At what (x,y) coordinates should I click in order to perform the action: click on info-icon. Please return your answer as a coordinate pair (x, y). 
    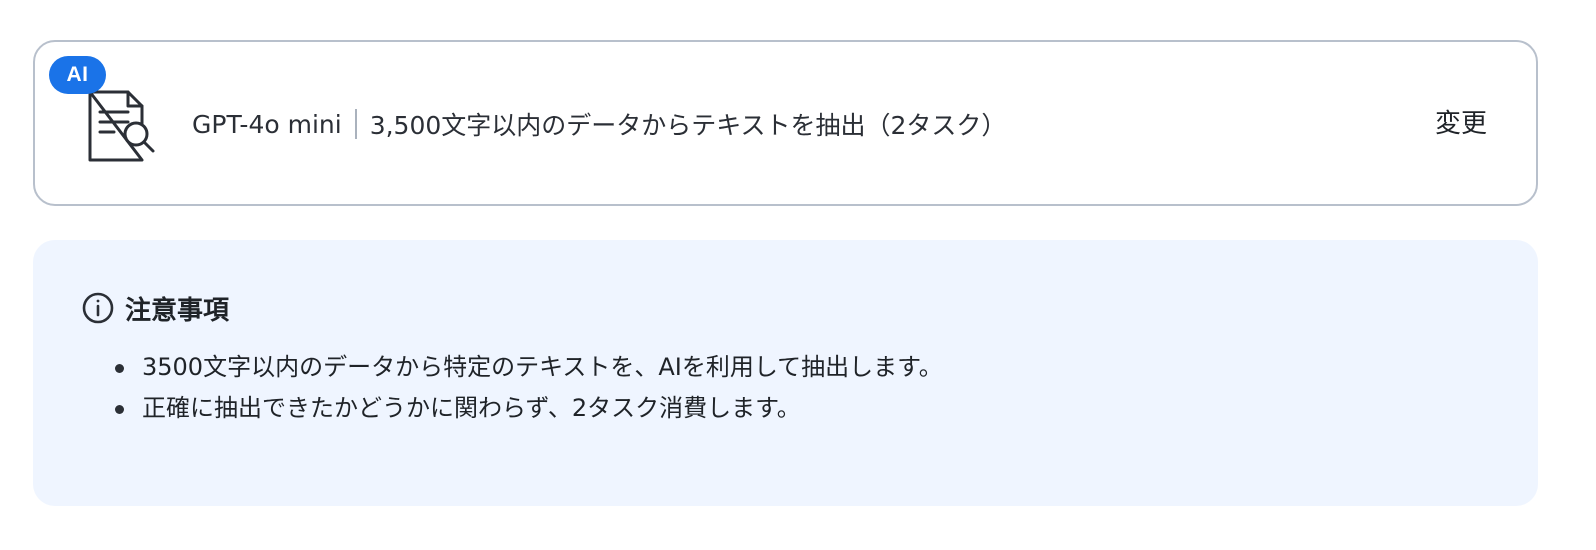
    Looking at the image, I should click on (98, 308).